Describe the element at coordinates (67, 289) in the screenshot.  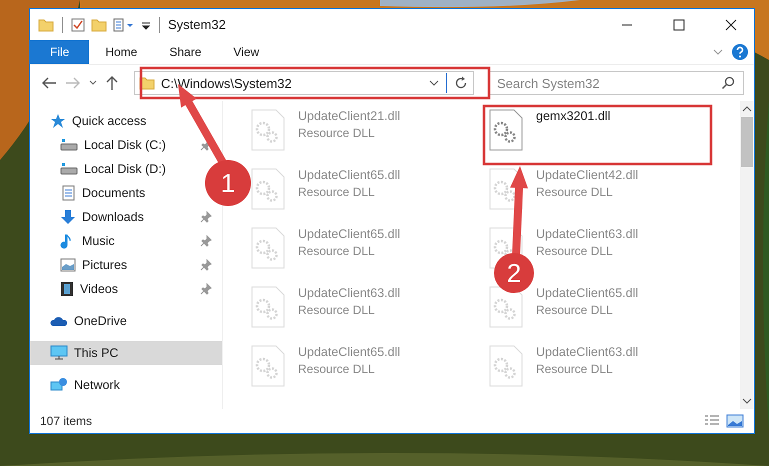
I see `film-icon` at that location.